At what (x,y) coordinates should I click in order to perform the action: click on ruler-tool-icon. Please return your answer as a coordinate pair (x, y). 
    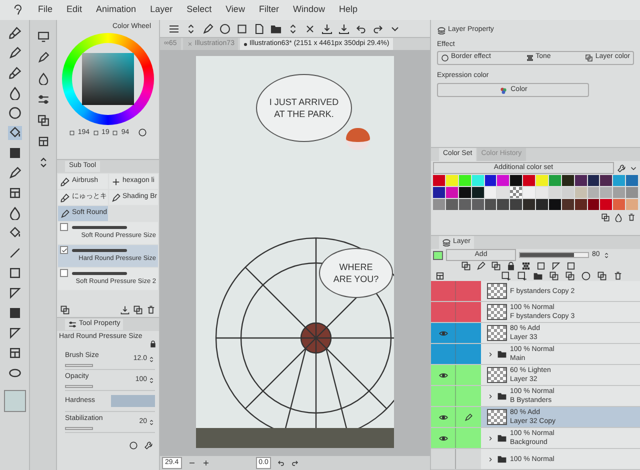
    Looking at the image, I should click on (15, 293).